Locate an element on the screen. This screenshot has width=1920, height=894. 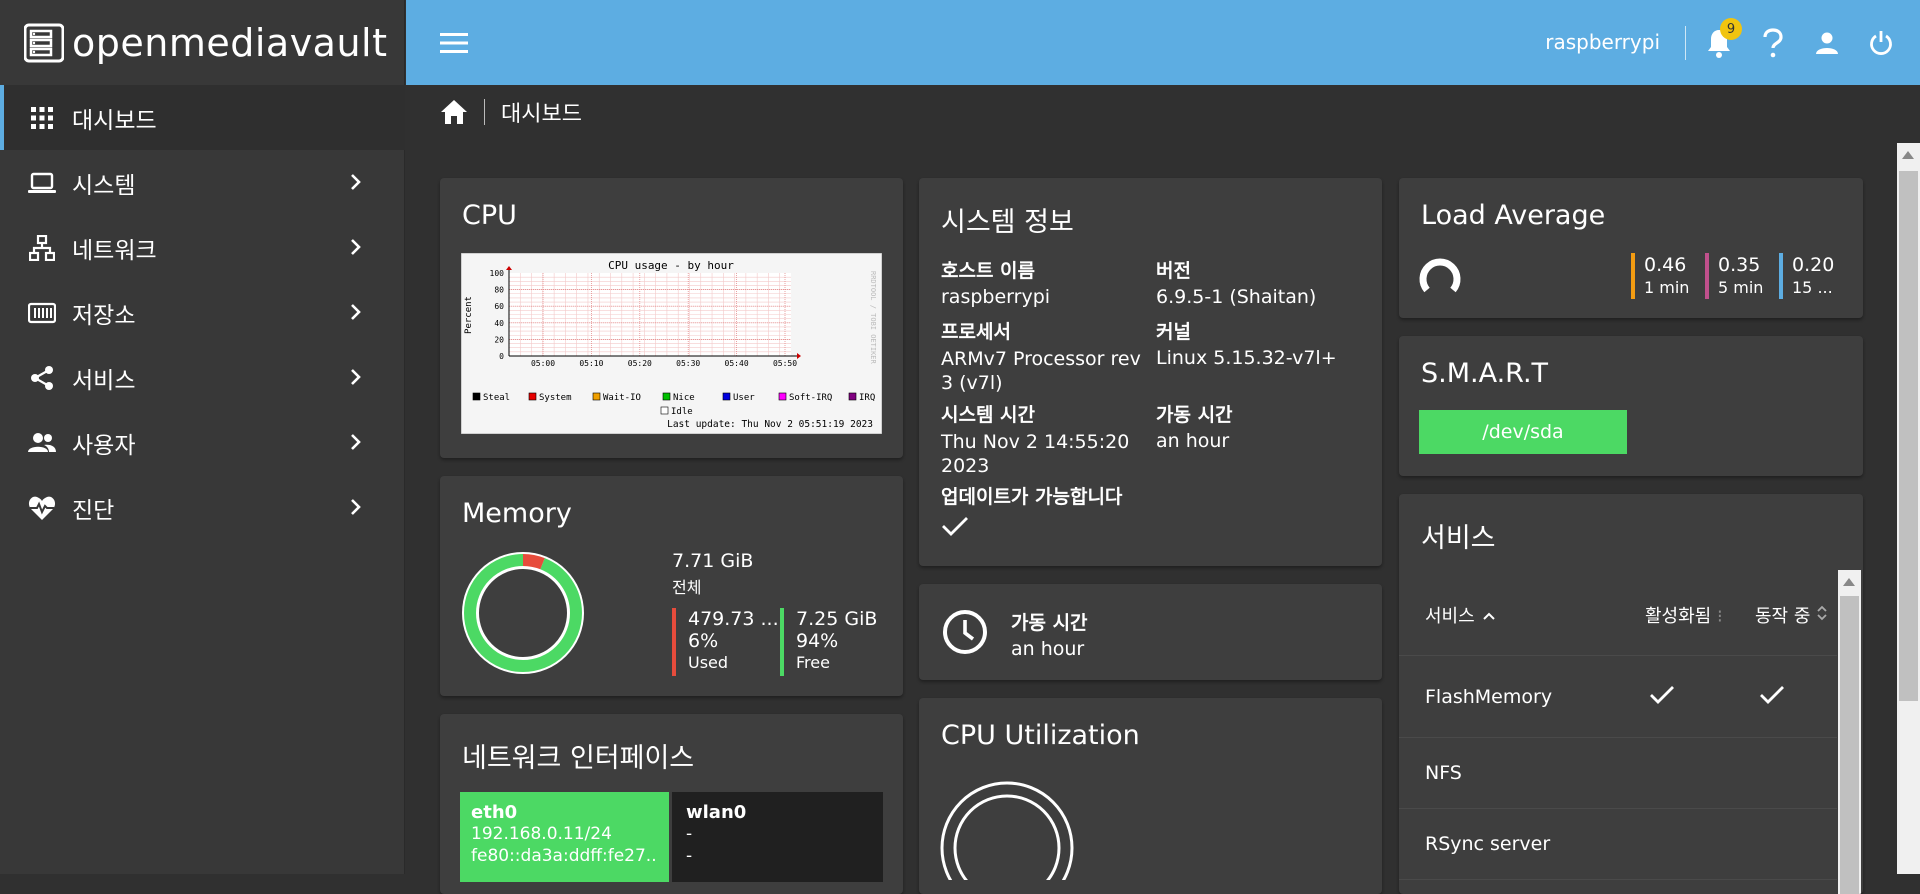
uptime-value: an hour is located at coordinates (1048, 649).